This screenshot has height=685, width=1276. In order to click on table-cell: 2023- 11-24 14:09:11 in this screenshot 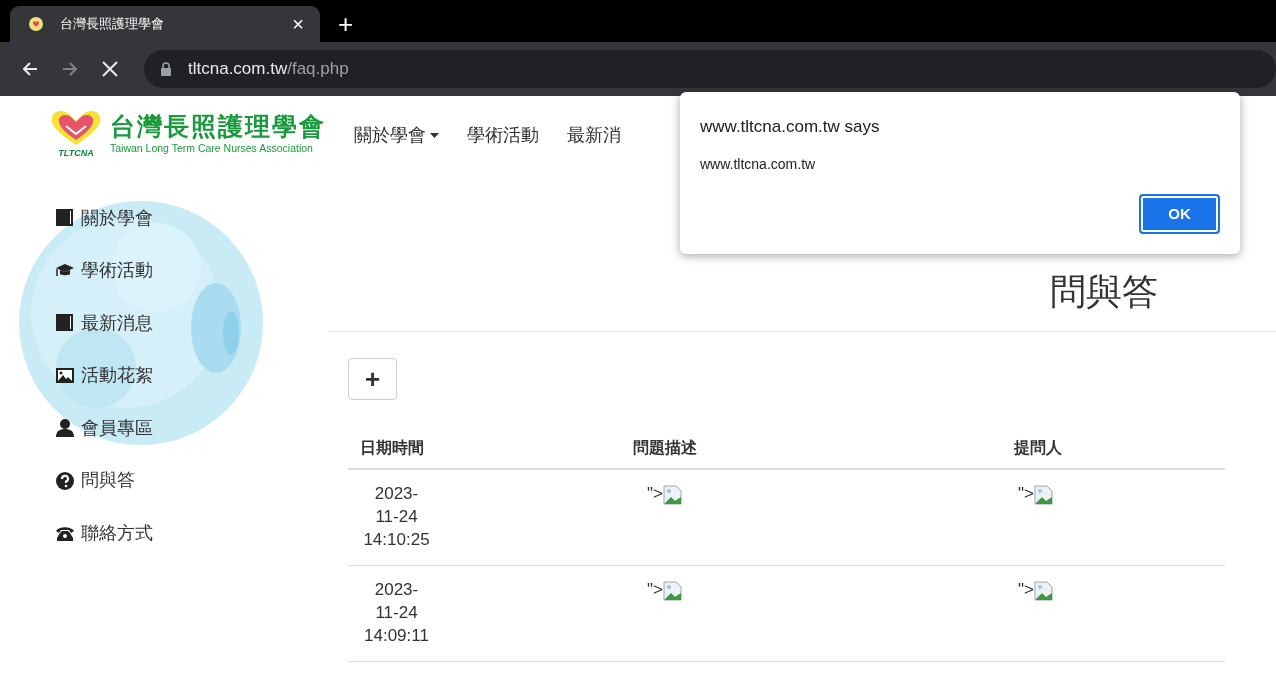, I will do `click(396, 613)`.